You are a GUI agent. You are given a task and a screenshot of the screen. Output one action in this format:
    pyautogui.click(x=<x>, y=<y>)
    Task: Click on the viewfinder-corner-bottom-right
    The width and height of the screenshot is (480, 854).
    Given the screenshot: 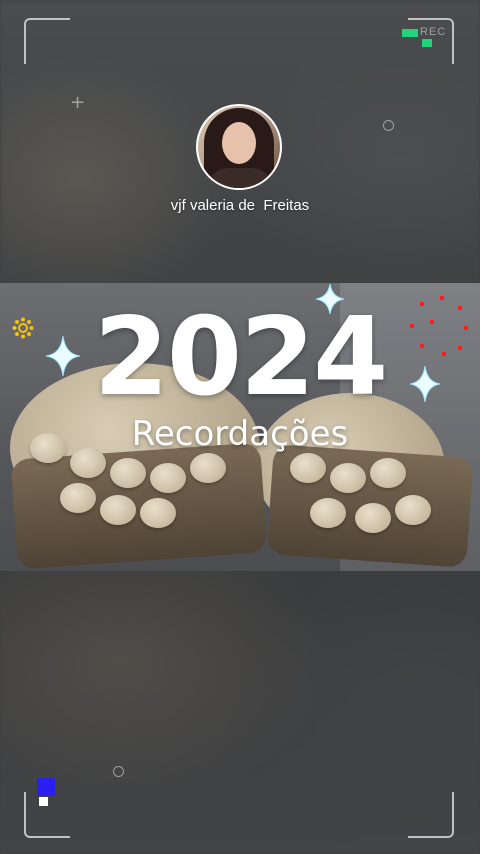 What is the action you would take?
    pyautogui.click(x=431, y=815)
    